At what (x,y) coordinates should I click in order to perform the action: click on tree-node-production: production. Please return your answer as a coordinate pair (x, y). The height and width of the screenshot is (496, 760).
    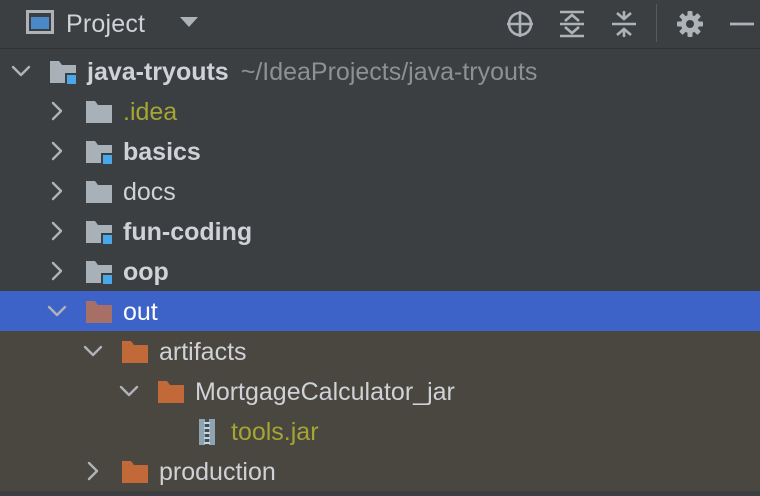
    Looking at the image, I should click on (380, 471).